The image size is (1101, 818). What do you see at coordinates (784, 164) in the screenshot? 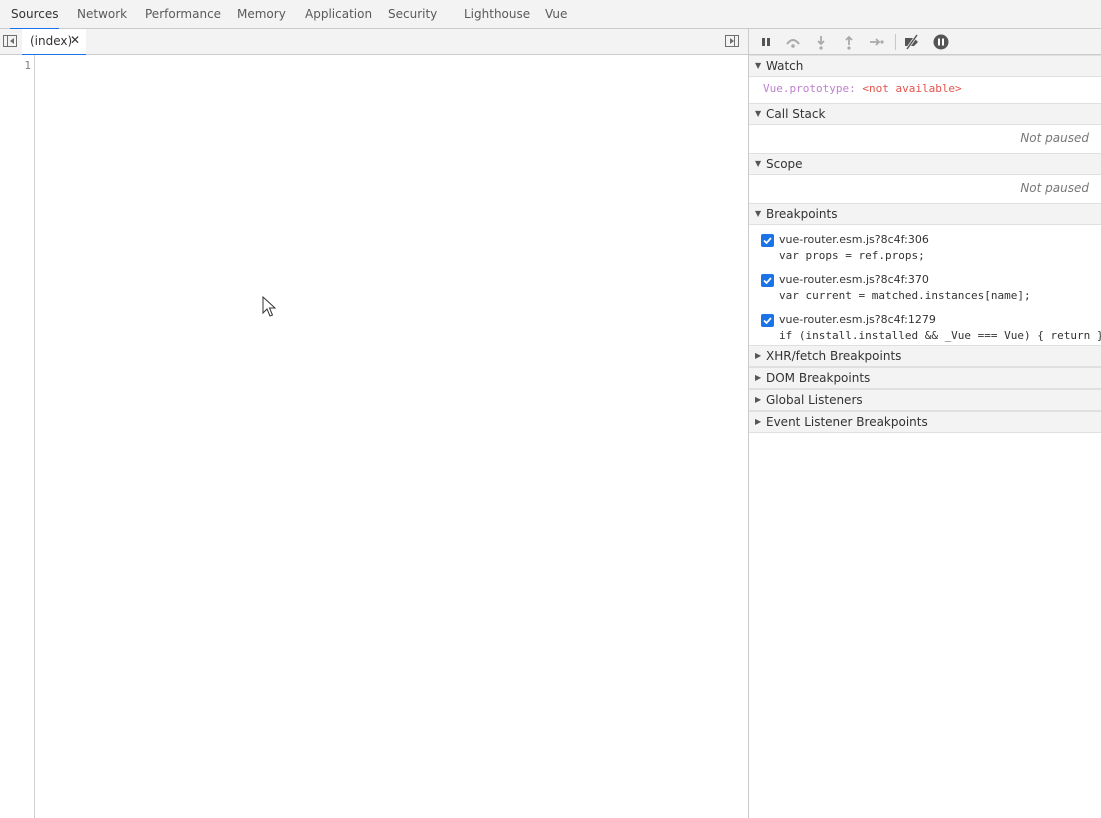
I see `scope-title: Scope` at bounding box center [784, 164].